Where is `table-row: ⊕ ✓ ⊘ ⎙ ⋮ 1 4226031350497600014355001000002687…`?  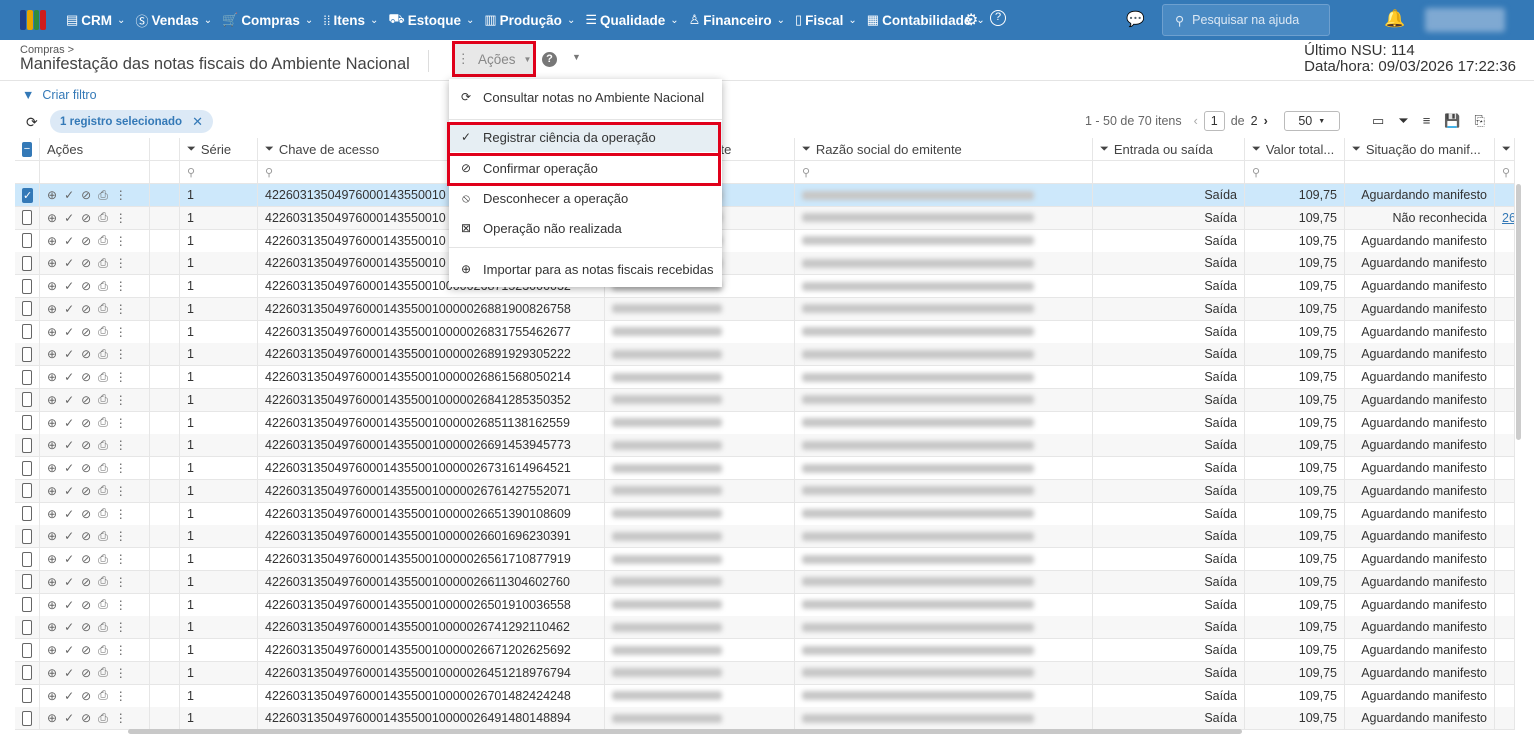
table-row: ⊕ ✓ ⊘ ⎙ ⋮ 1 4226031350497600014355001000002687… is located at coordinates (765, 286).